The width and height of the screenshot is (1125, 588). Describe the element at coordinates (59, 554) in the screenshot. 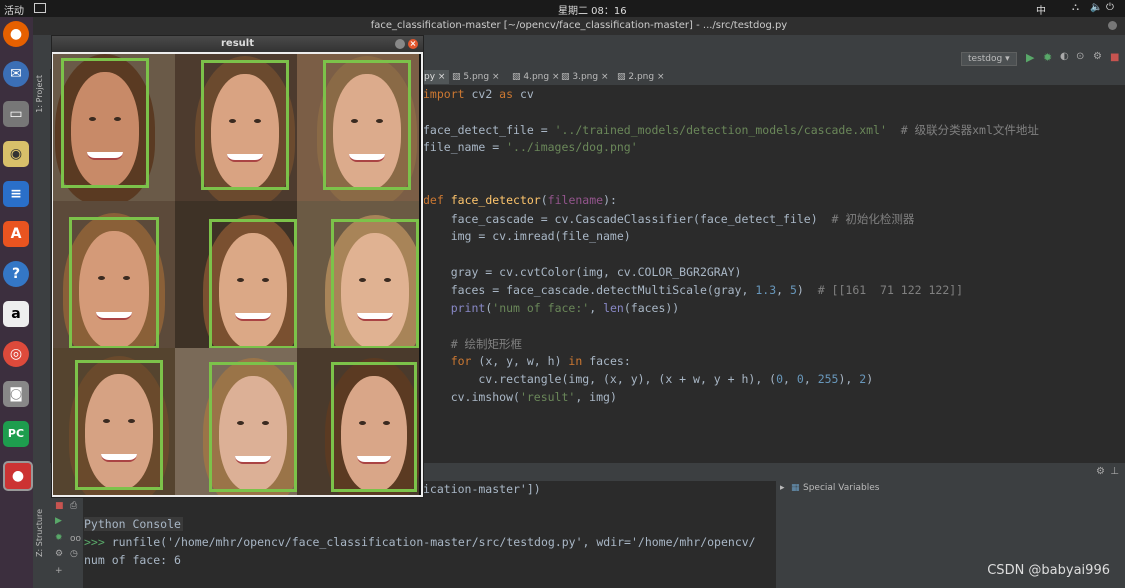

I see `console-settings-icon: ⚙` at that location.